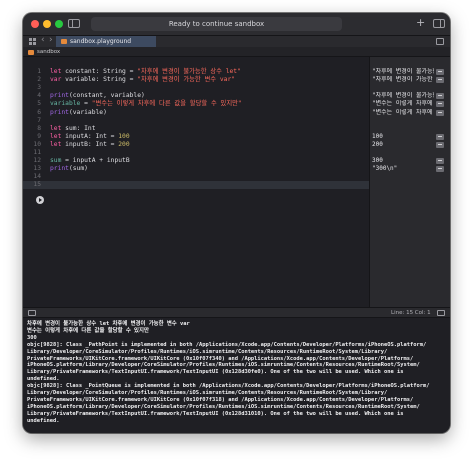  Describe the element at coordinates (236, 312) in the screenshot. I see `debug-bar: Line: 15 Col: 1` at that location.